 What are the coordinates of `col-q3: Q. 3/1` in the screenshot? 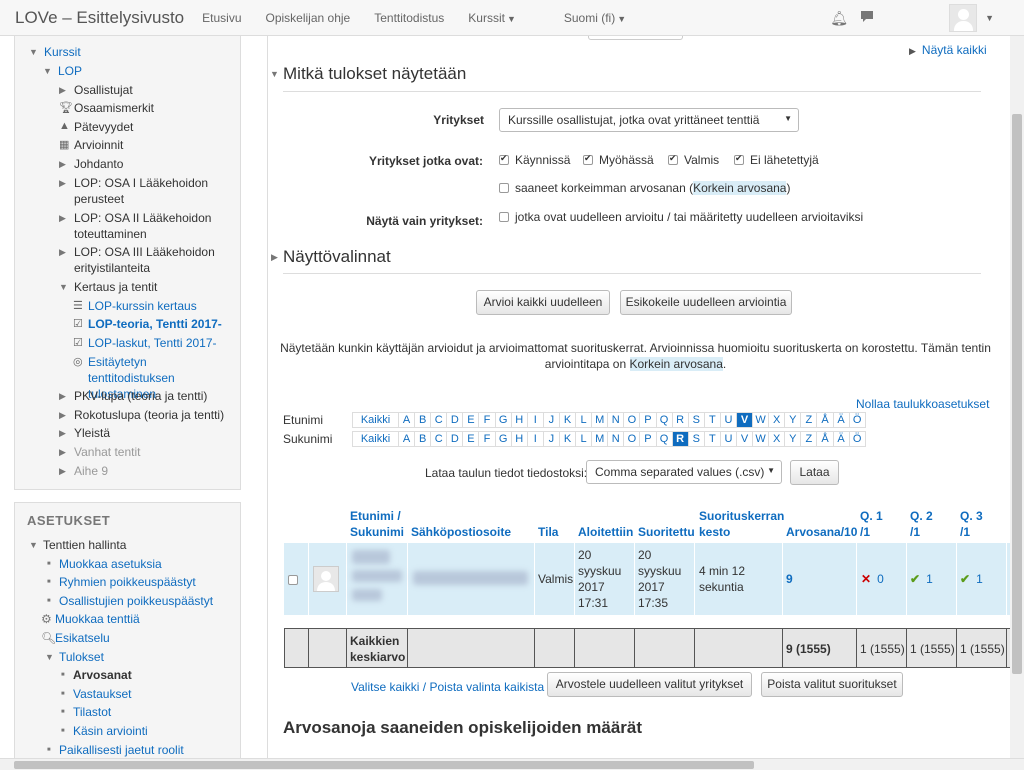 It's located at (971, 524).